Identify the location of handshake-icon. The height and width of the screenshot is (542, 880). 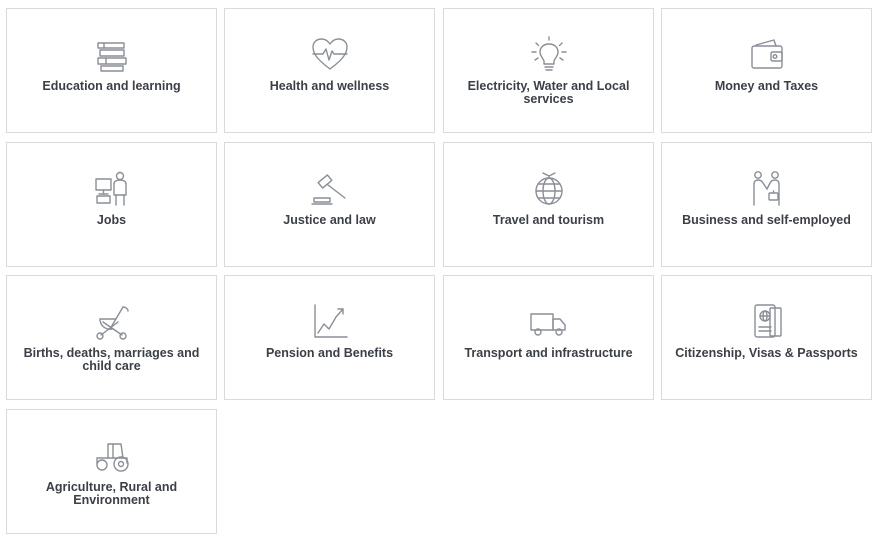
(767, 189).